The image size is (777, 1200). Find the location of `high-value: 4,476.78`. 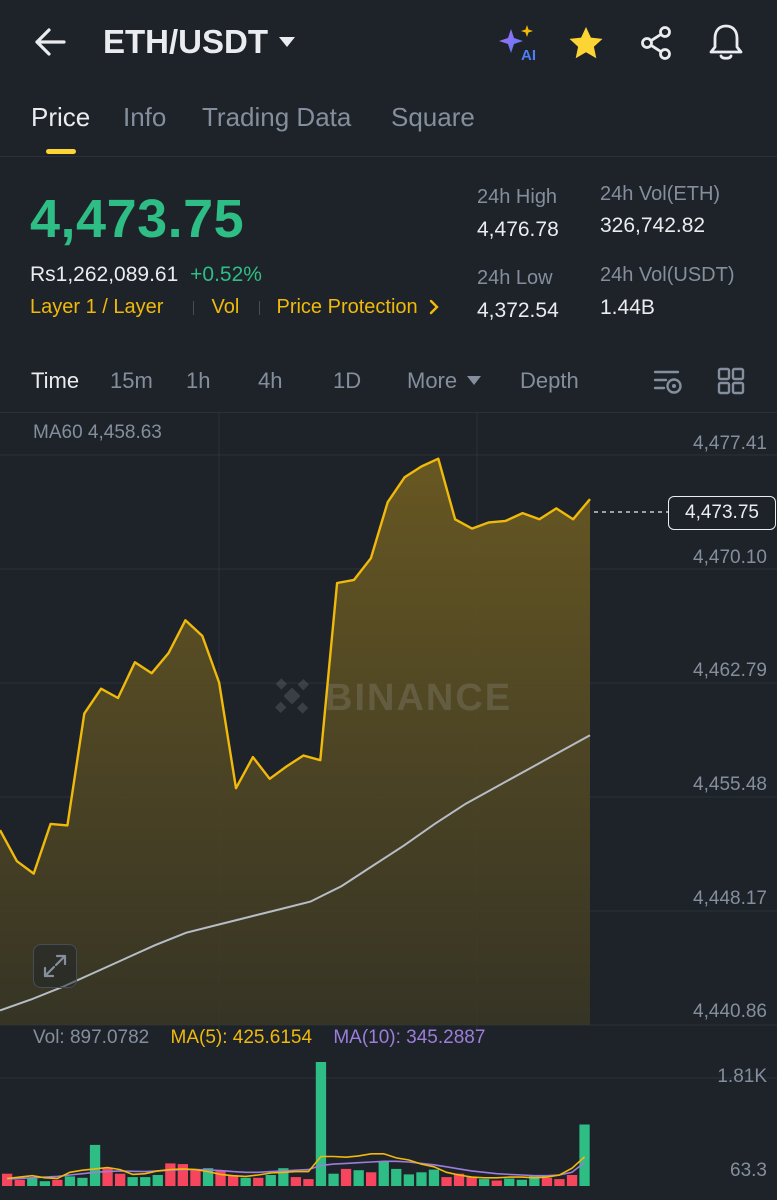

high-value: 4,476.78 is located at coordinates (518, 229).